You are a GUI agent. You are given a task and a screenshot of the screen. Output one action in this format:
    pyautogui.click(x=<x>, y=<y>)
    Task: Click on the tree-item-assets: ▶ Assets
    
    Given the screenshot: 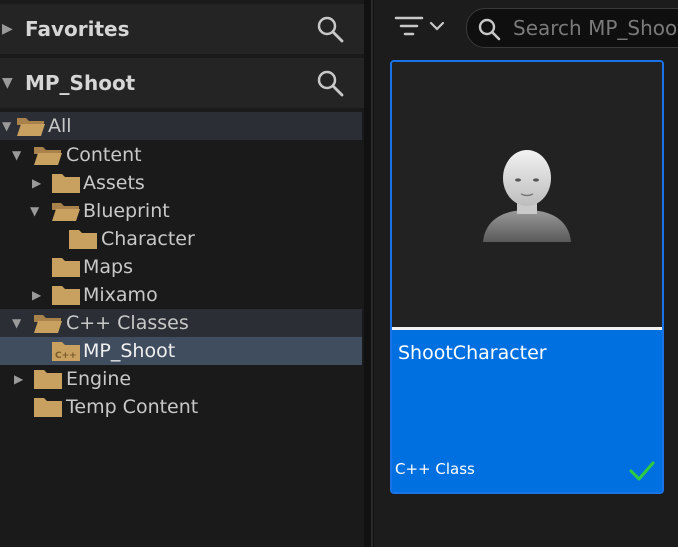 What is the action you would take?
    pyautogui.click(x=181, y=183)
    